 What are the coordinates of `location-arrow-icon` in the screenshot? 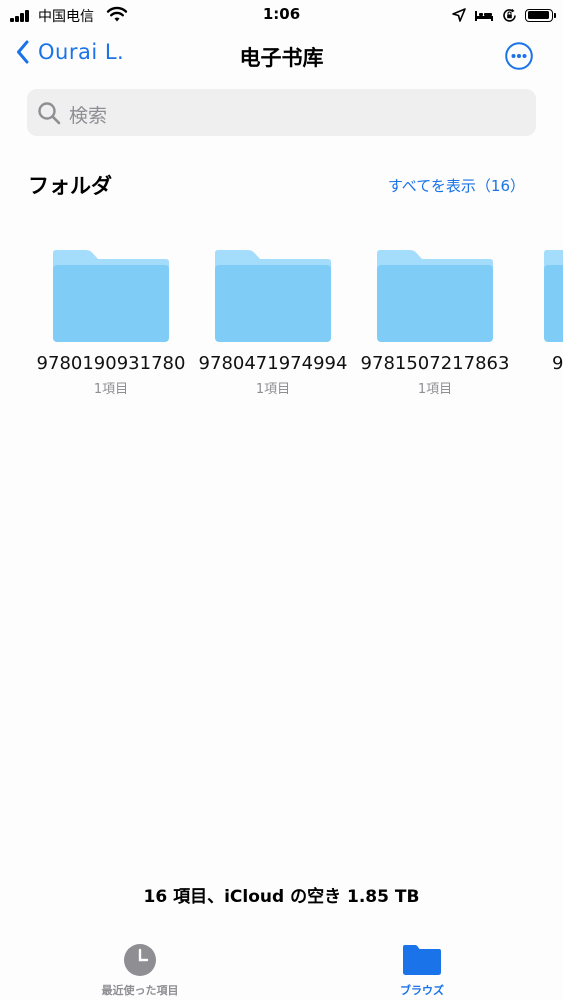 It's located at (459, 15).